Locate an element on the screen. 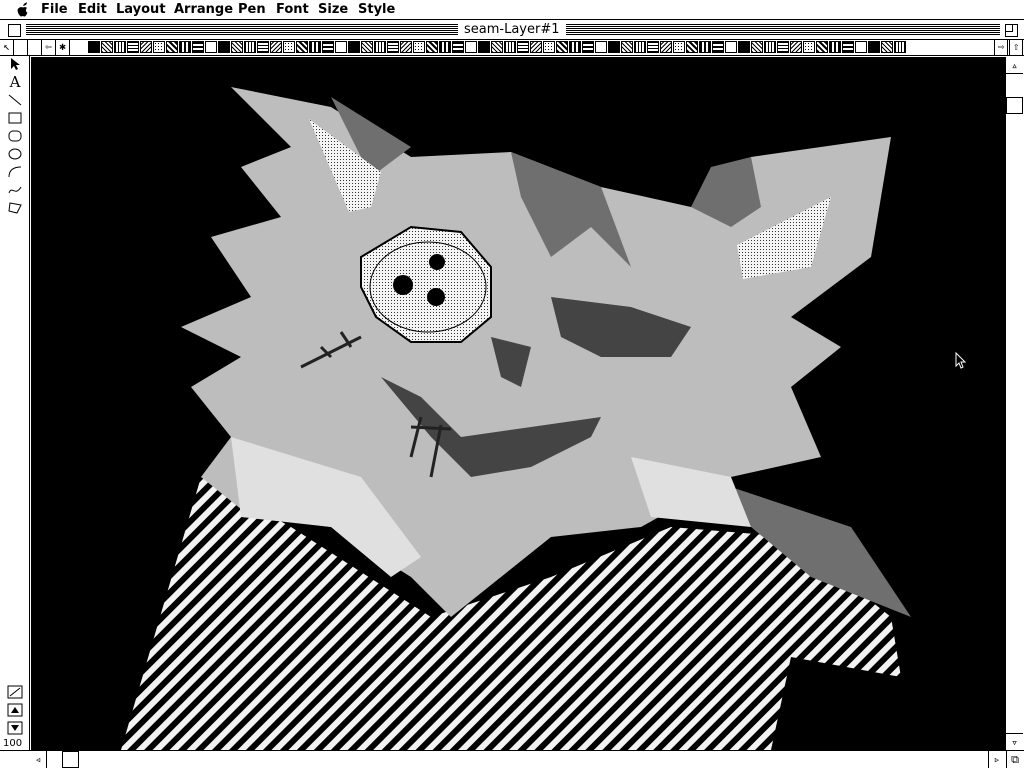  scroll-left-icon: ⇦ is located at coordinates (49, 47).